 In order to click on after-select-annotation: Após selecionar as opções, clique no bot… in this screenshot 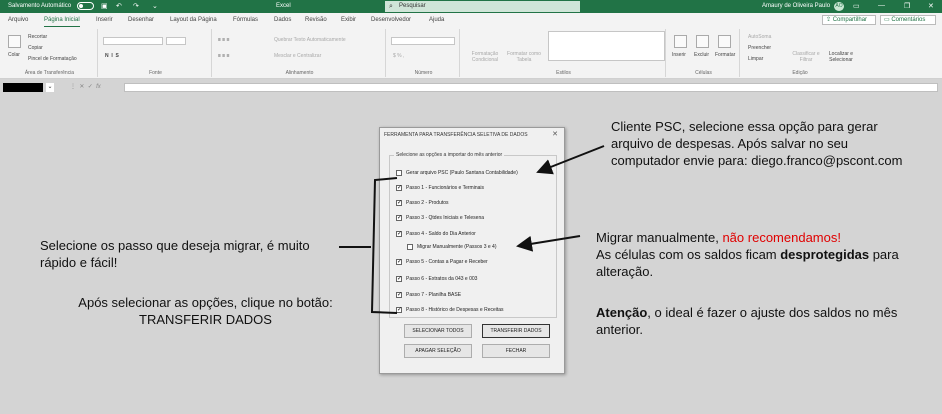, I will do `click(205, 311)`.